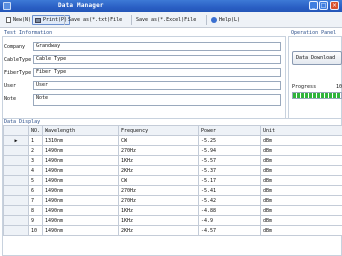 The width and height of the screenshot is (342, 256). I want to click on company-field: Grandway, so click(157, 46).